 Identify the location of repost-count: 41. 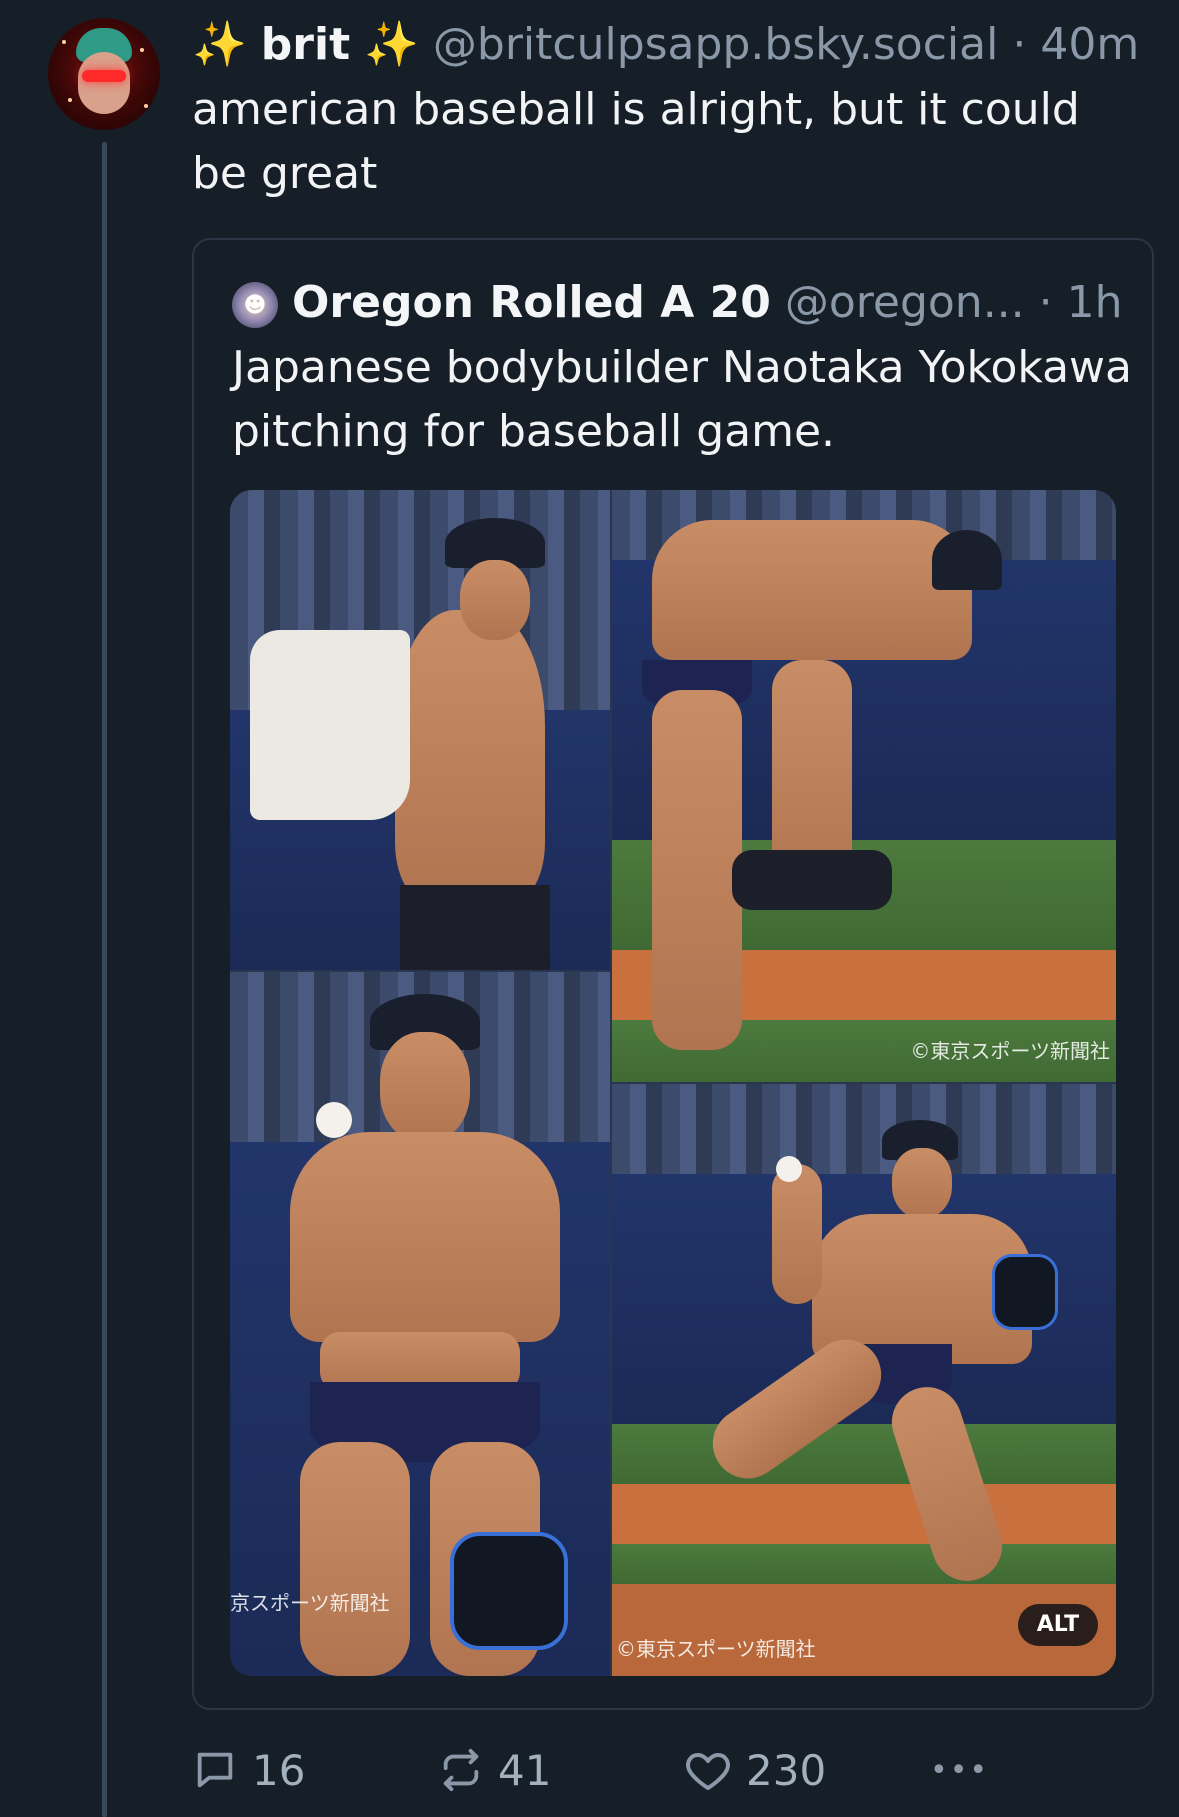
(525, 1770).